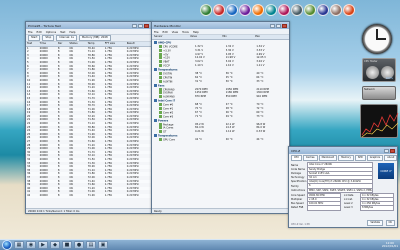  I want to click on info-value, so click(324, 208).